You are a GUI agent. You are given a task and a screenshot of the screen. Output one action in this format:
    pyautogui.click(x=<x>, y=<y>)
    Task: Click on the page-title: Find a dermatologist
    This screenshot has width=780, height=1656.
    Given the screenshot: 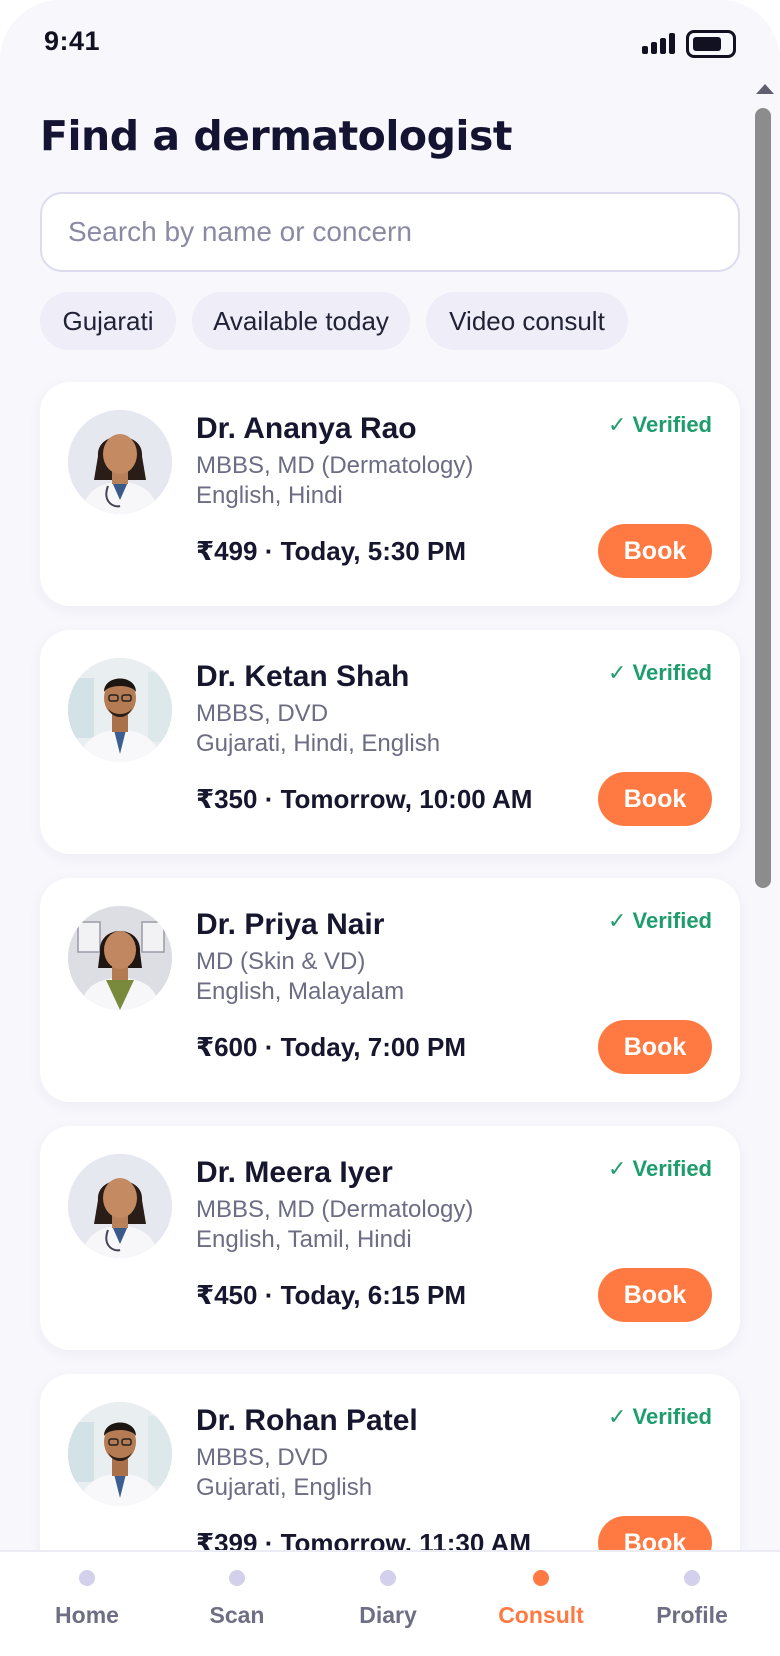 What is the action you would take?
    pyautogui.click(x=276, y=136)
    